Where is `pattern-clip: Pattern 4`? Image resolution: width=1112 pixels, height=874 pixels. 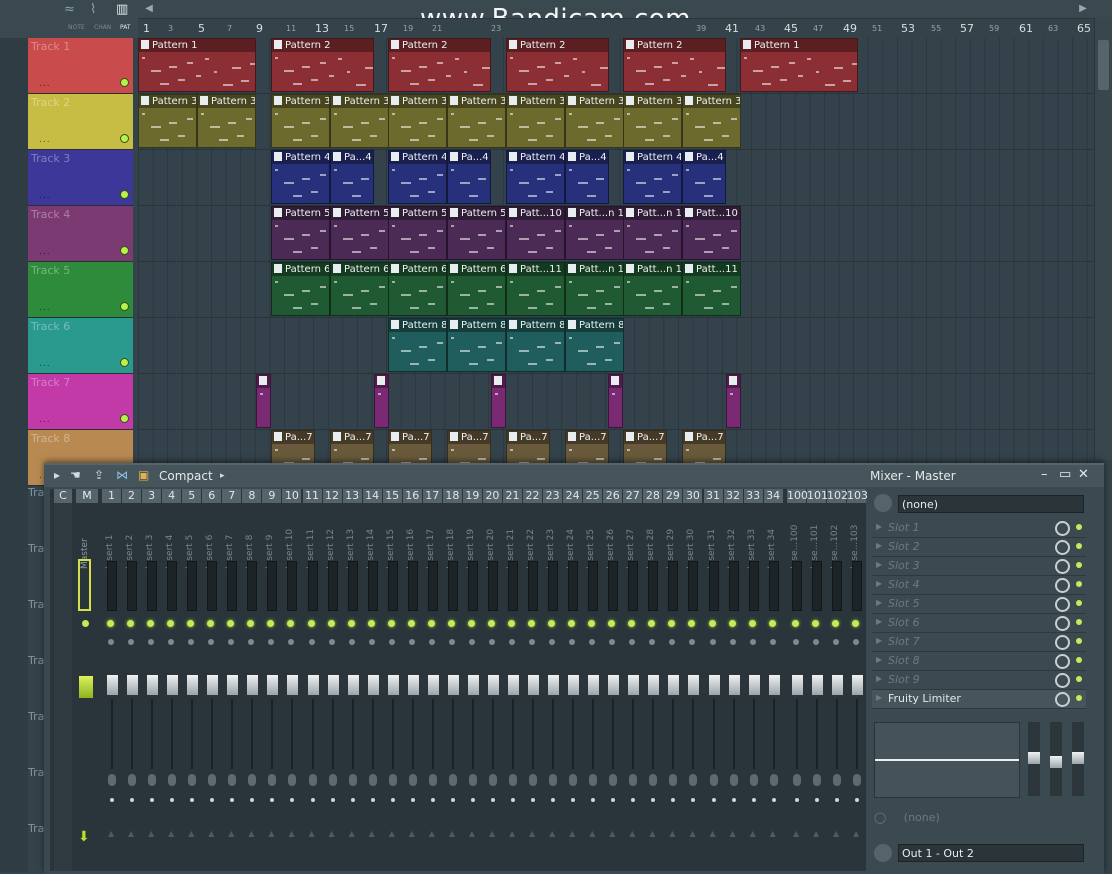 pattern-clip: Pattern 4 is located at coordinates (535, 177).